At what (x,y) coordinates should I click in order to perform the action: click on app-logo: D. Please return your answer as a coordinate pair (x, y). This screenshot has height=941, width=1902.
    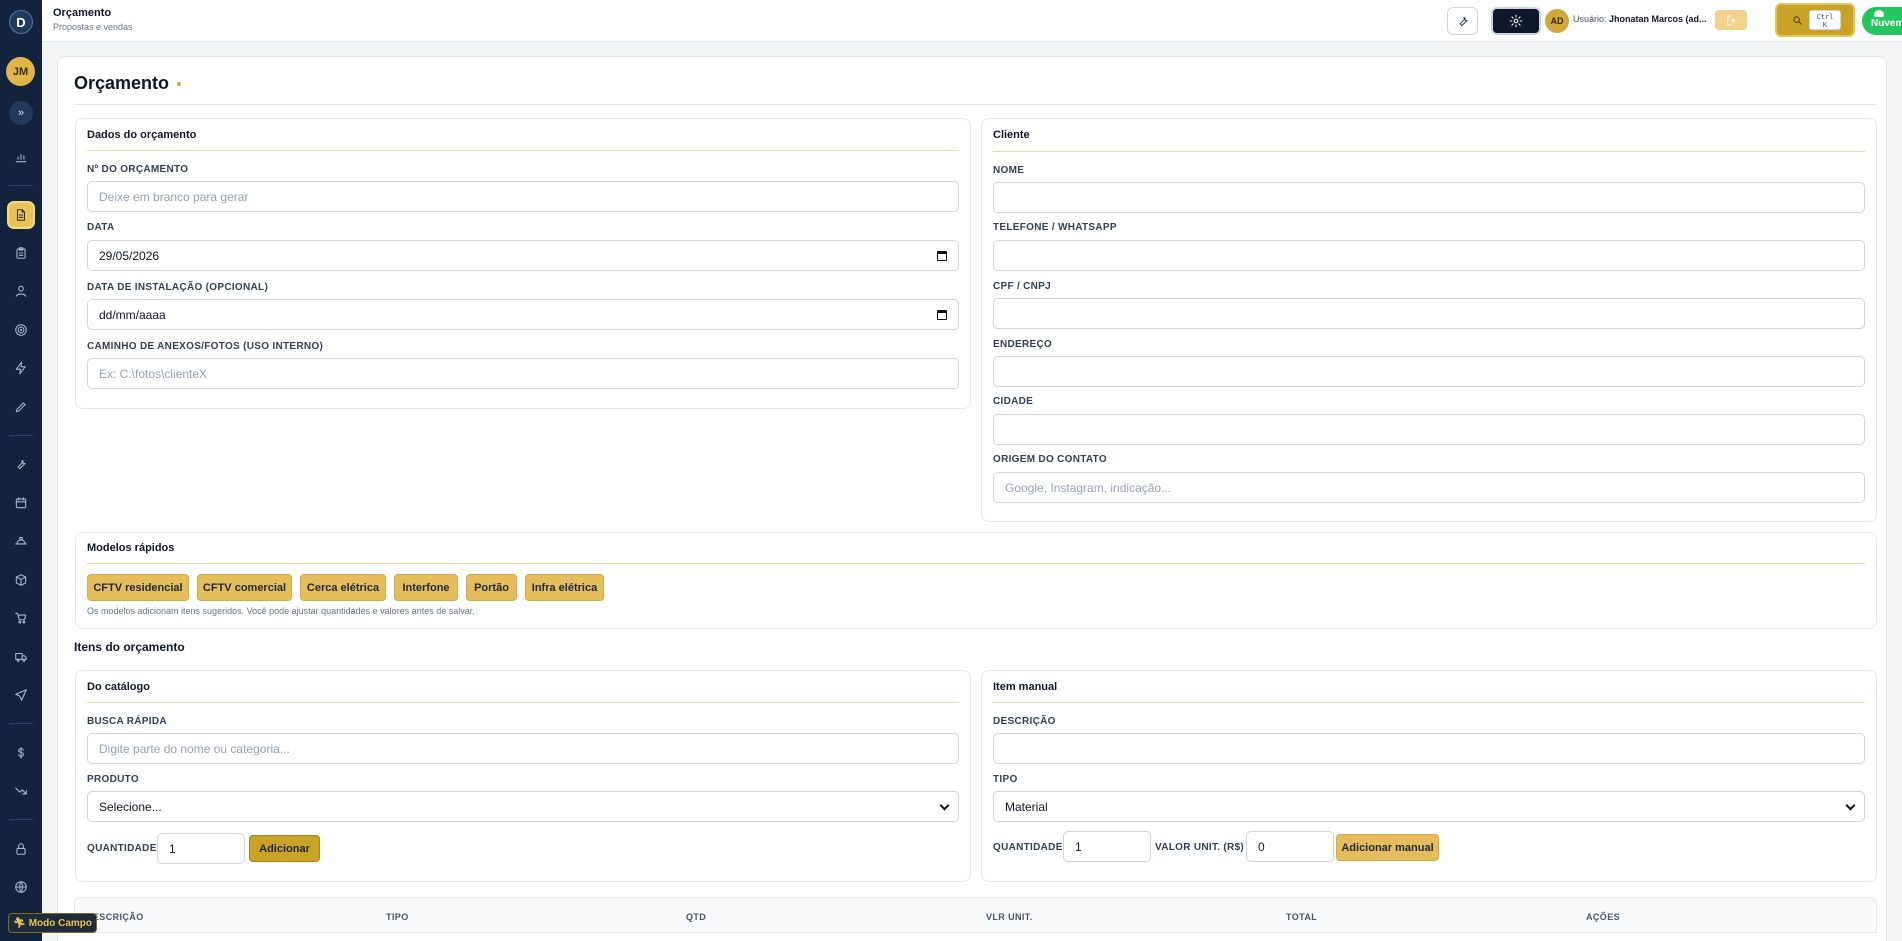
    Looking at the image, I should click on (21, 22).